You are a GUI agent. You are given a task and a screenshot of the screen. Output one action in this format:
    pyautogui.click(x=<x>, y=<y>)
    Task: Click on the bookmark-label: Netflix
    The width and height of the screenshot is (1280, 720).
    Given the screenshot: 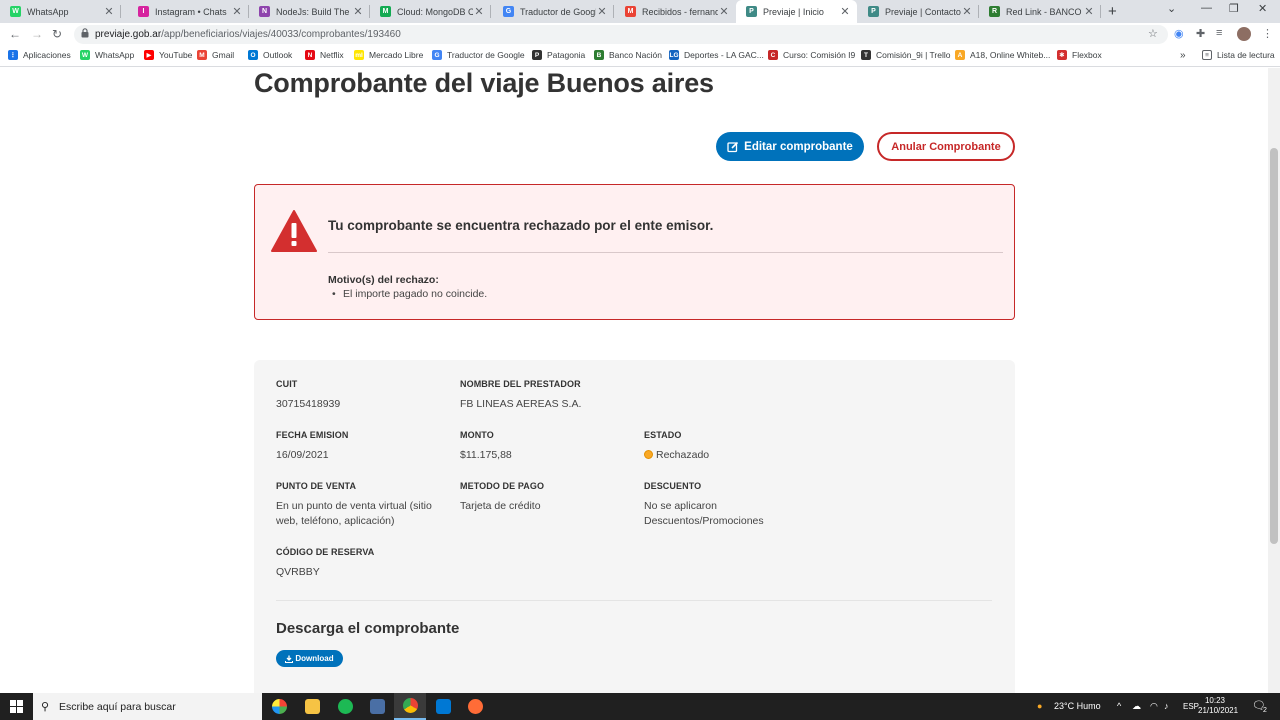 What is the action you would take?
    pyautogui.click(x=332, y=55)
    